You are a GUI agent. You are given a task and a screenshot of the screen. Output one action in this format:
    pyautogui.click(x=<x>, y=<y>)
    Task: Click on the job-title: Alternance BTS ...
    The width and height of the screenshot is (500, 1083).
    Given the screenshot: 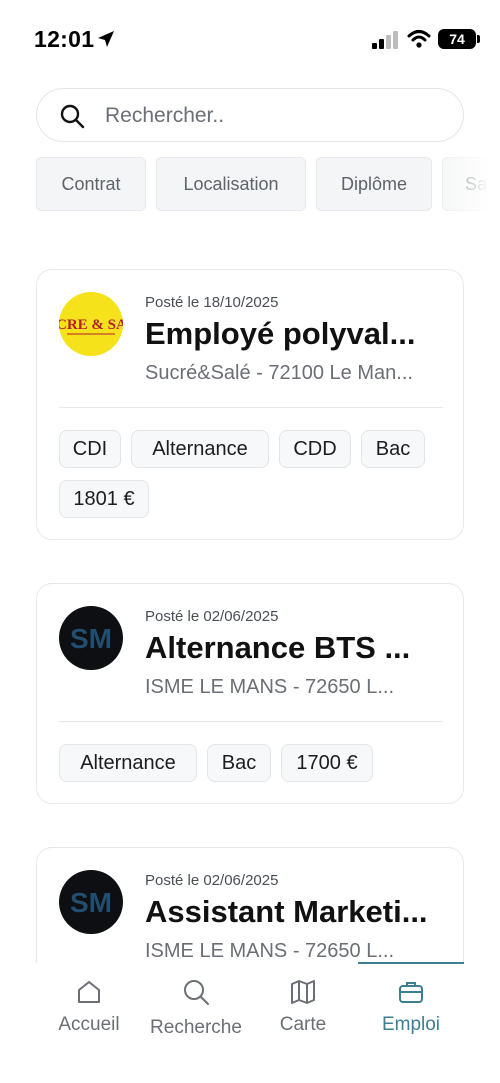 What is the action you would take?
    pyautogui.click(x=278, y=647)
    